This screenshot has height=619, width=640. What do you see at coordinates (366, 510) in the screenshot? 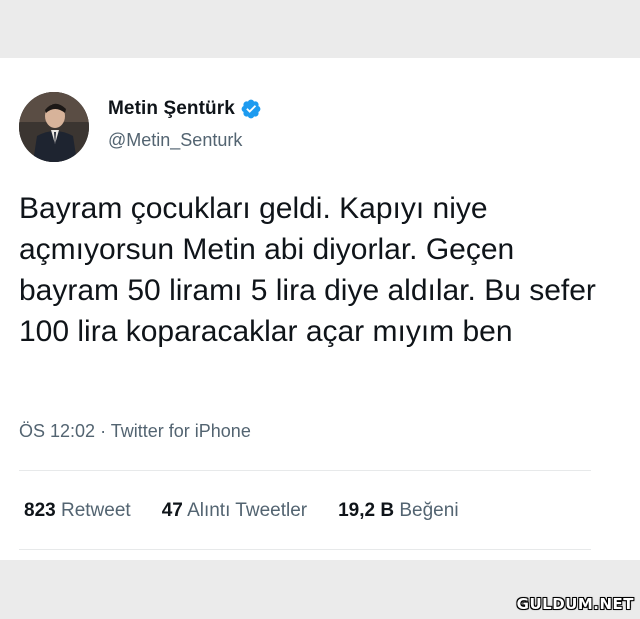
I see `like-count: 19,2 B` at bounding box center [366, 510].